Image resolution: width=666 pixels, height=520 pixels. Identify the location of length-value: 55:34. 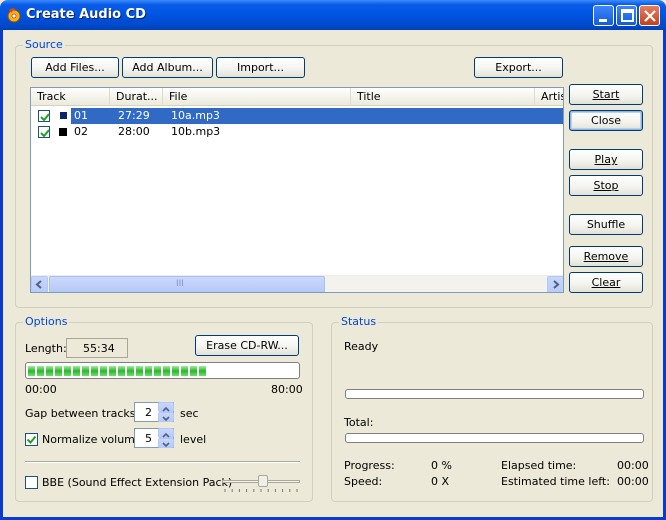
(99, 348).